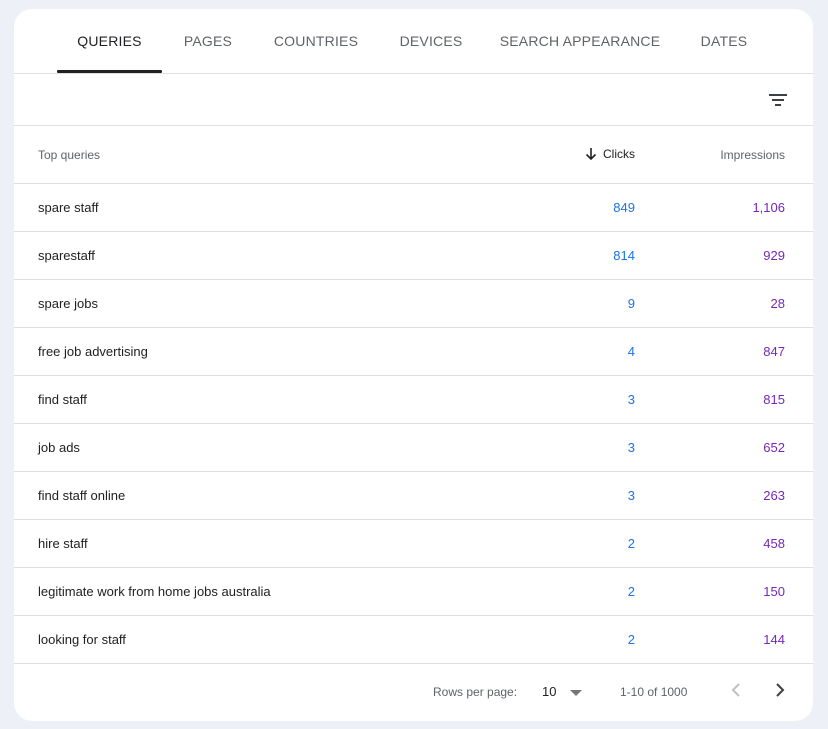  What do you see at coordinates (774, 447) in the screenshot?
I see `impressions-cell: 652` at bounding box center [774, 447].